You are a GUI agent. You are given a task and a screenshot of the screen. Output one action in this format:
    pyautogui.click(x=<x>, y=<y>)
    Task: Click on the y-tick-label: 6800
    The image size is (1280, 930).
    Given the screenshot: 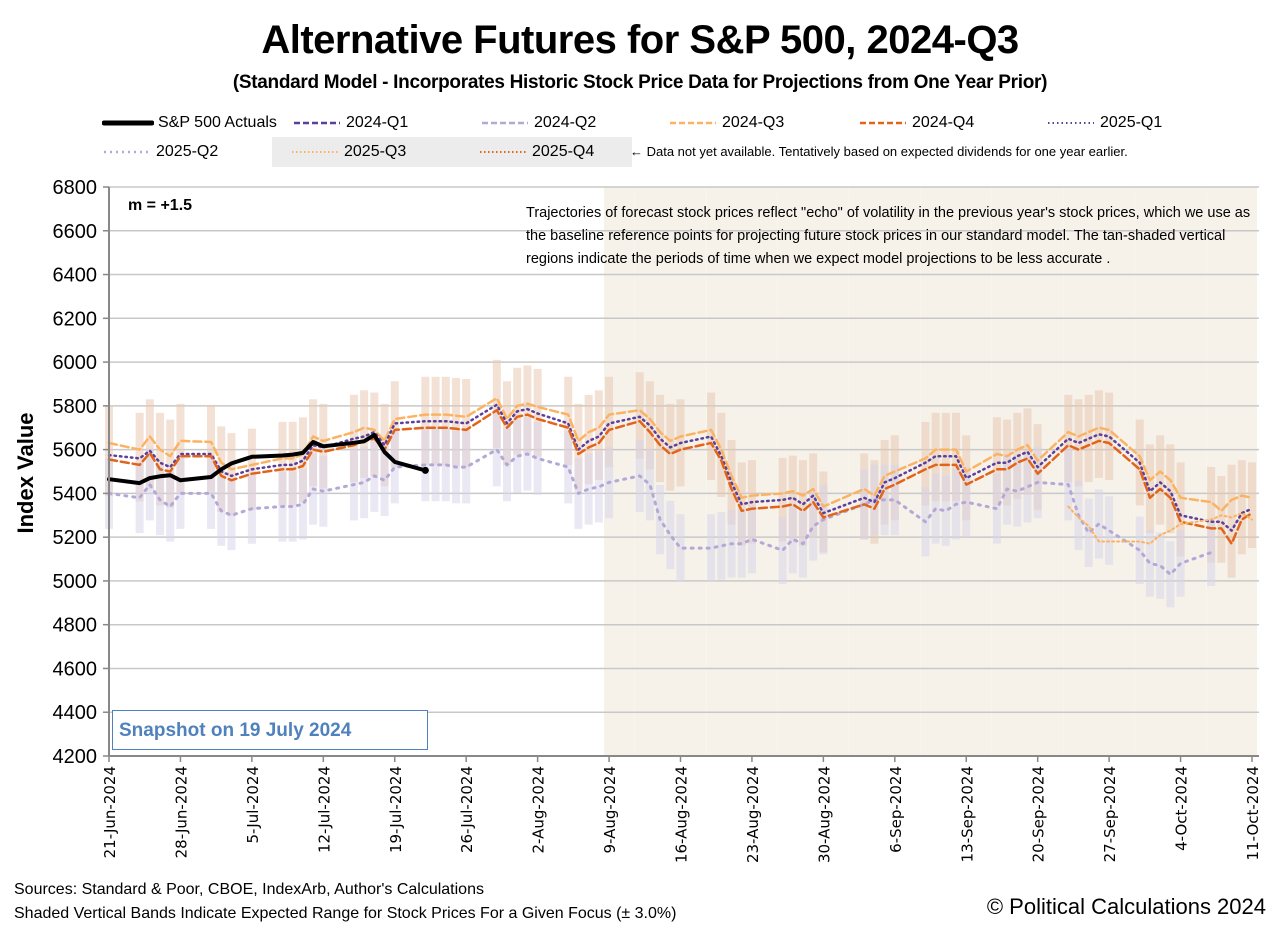 What is the action you would take?
    pyautogui.click(x=75, y=188)
    